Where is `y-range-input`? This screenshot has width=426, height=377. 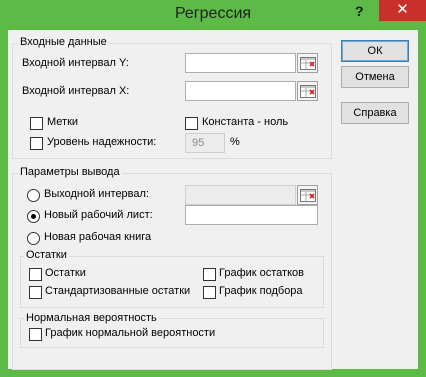
y-range-input is located at coordinates (240, 63).